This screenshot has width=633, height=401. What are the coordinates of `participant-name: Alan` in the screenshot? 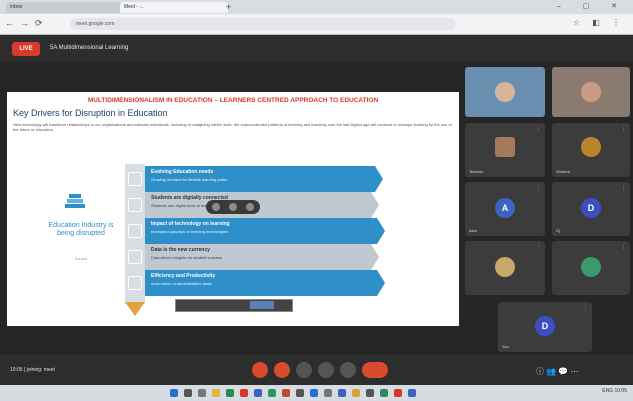 It's located at (473, 230).